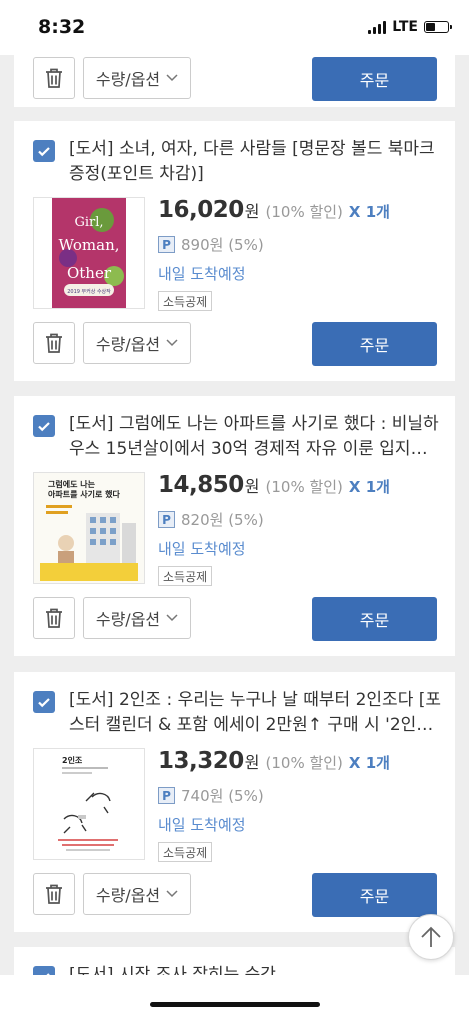 This screenshot has height=1018, width=469. I want to click on point-row: P 740원 (5%), so click(211, 795).